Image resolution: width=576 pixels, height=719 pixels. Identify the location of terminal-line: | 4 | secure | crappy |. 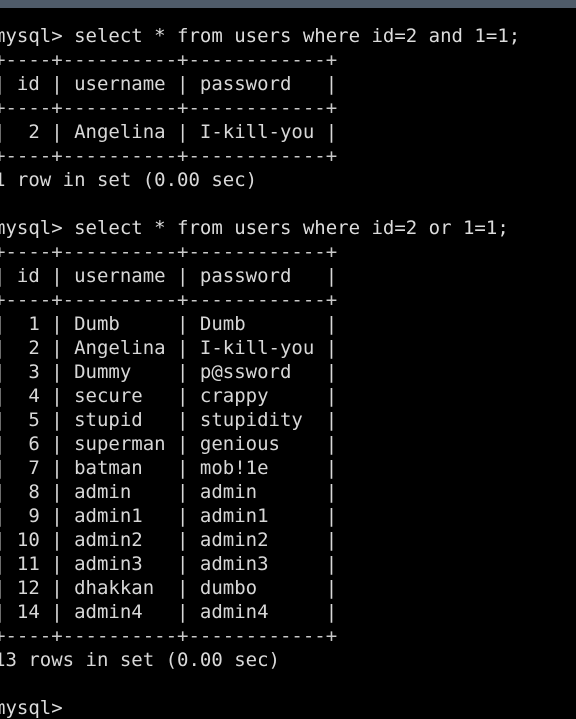
(169, 396).